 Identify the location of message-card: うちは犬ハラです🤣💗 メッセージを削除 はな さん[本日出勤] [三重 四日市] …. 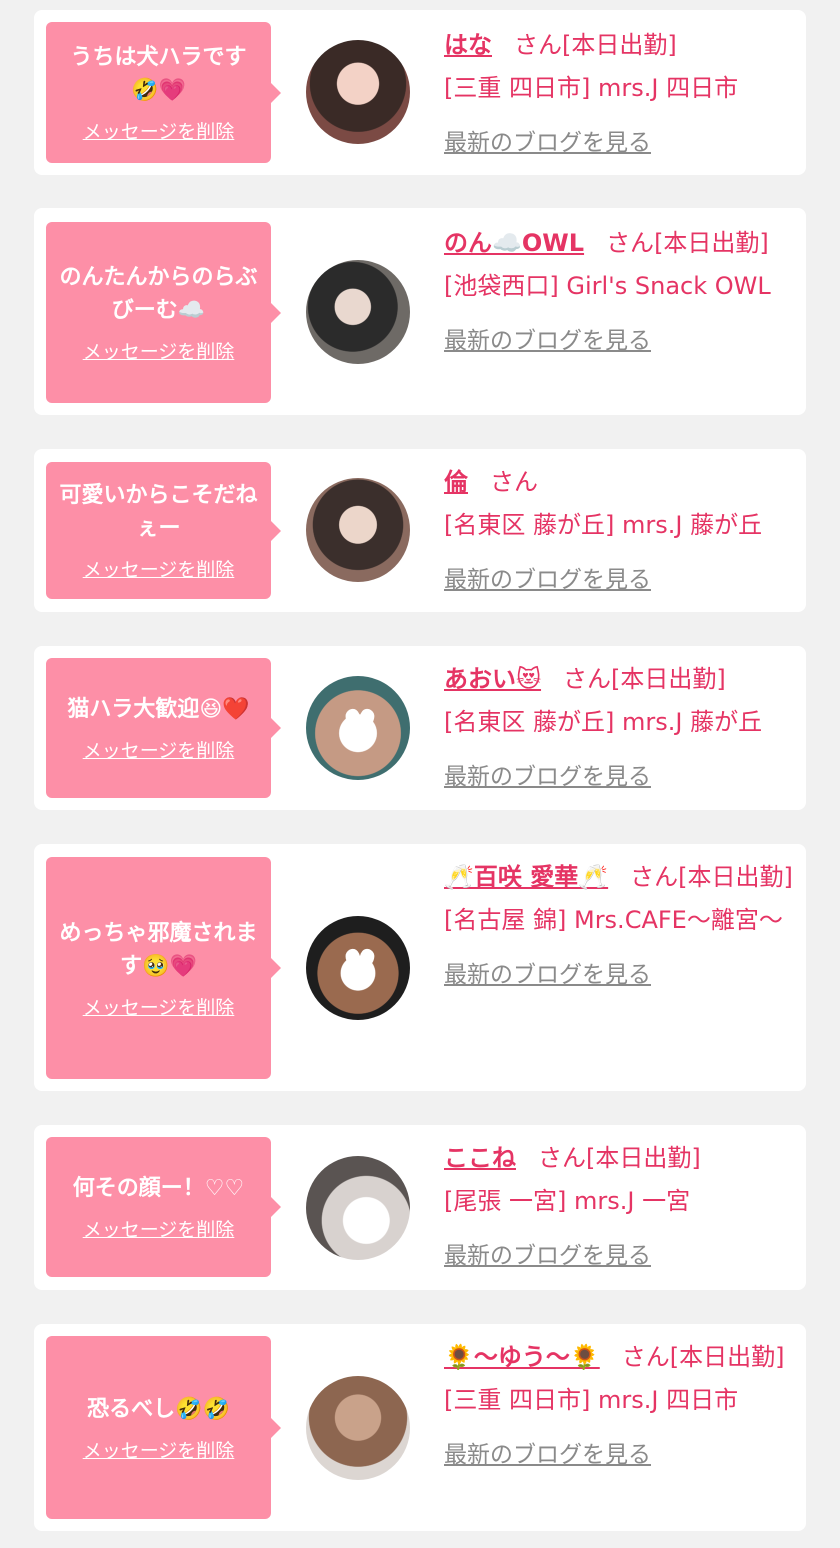
(420, 92).